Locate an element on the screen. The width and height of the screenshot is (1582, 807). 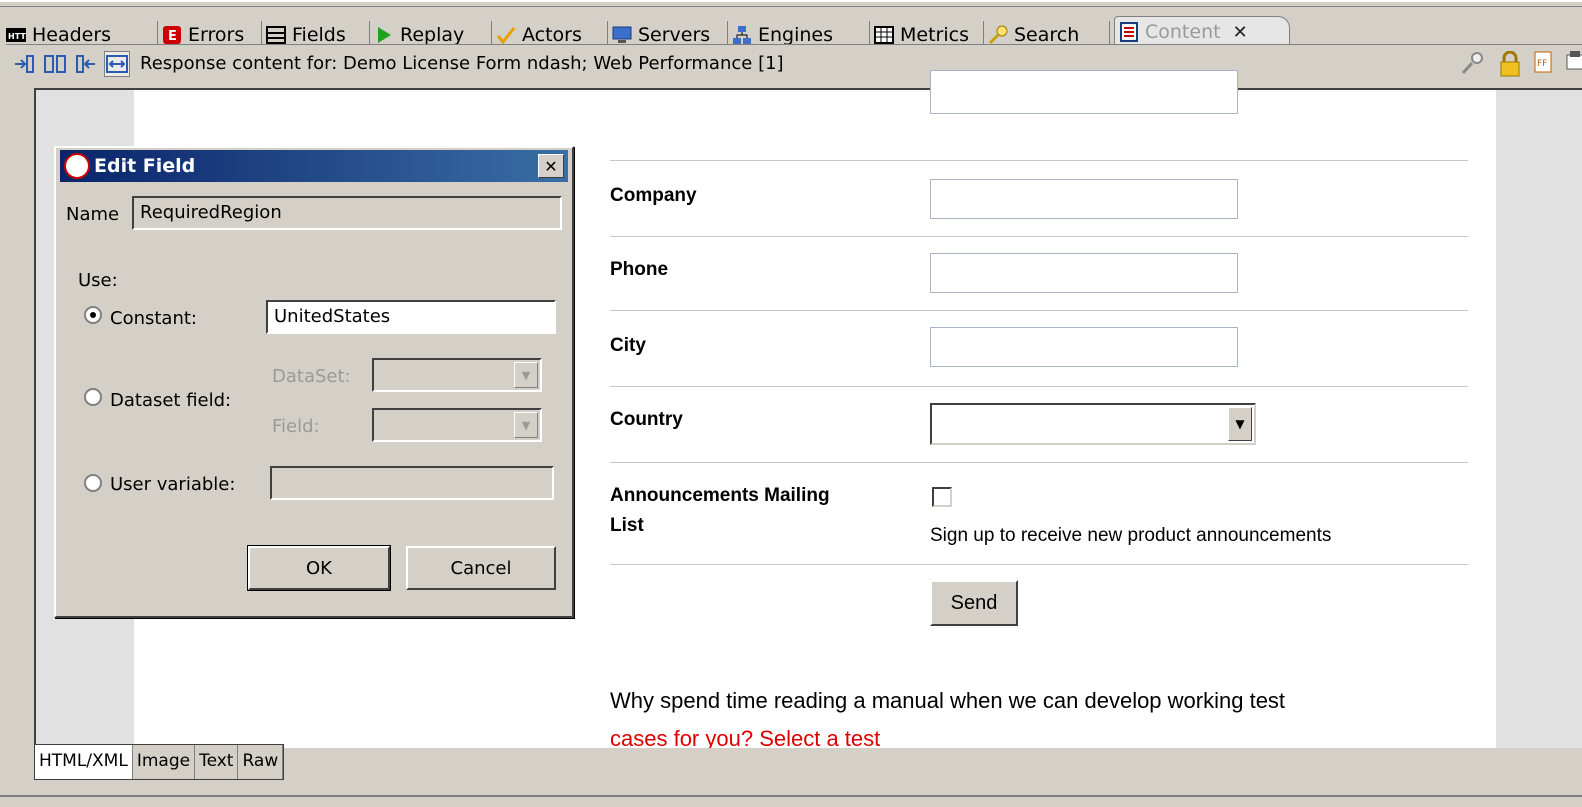
dialog-title: Edit Field is located at coordinates (145, 166).